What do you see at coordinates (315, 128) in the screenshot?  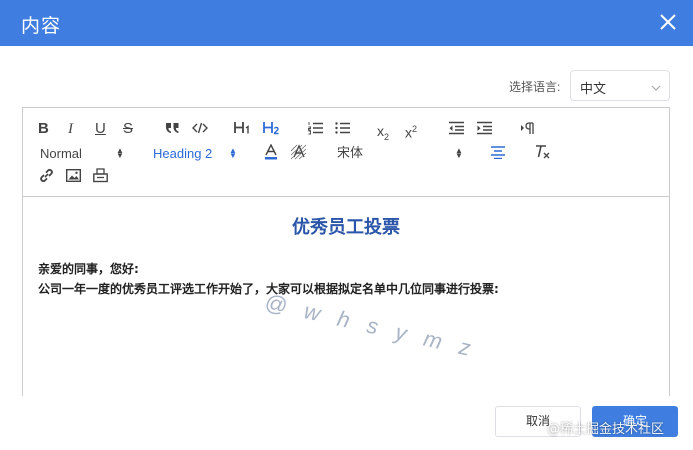 I see `ordered-list-icon` at bounding box center [315, 128].